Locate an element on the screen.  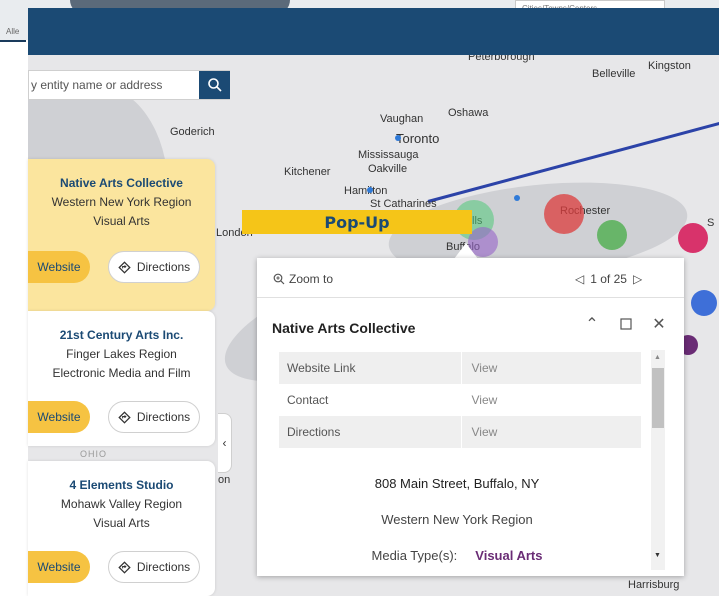
popup-toolbar: Zoom to ◁ 1 of 25 ▷ is located at coordinates (470, 278).